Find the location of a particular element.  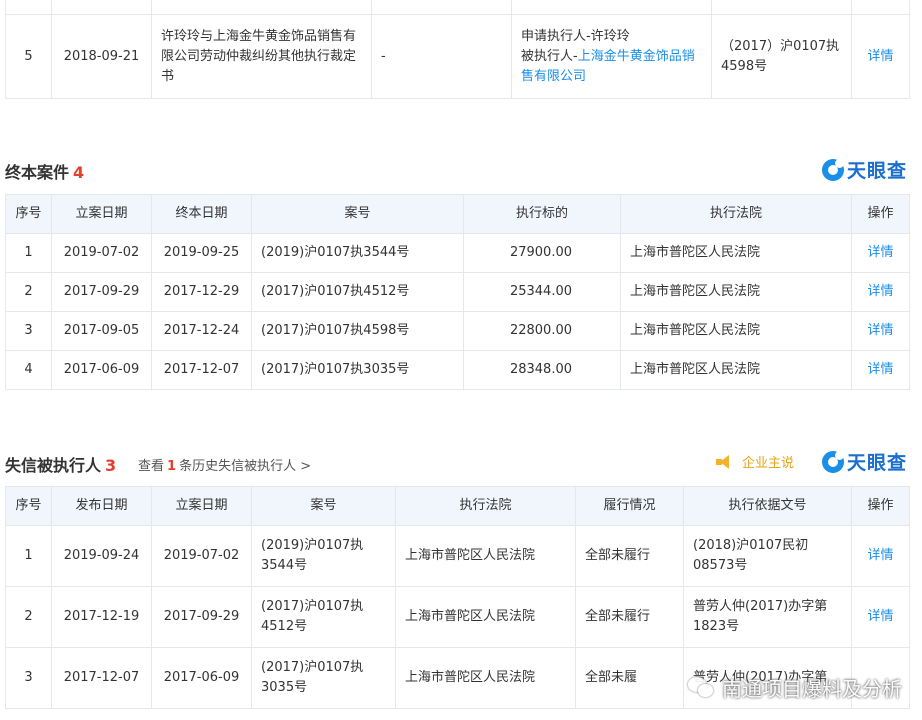

row-index: 5 is located at coordinates (28, 56).